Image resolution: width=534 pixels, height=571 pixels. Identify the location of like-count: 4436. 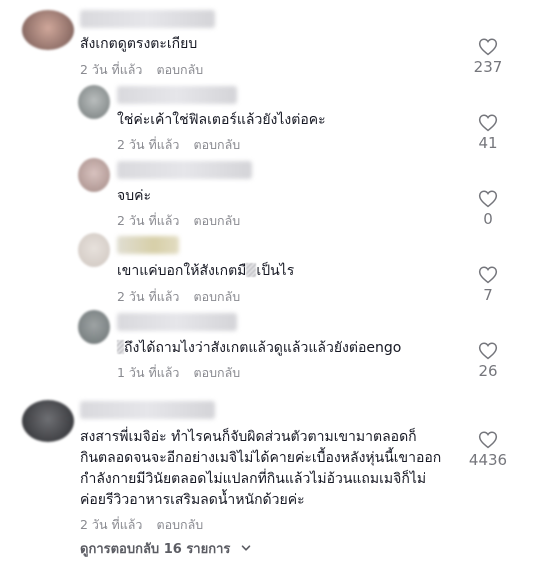
(488, 460).